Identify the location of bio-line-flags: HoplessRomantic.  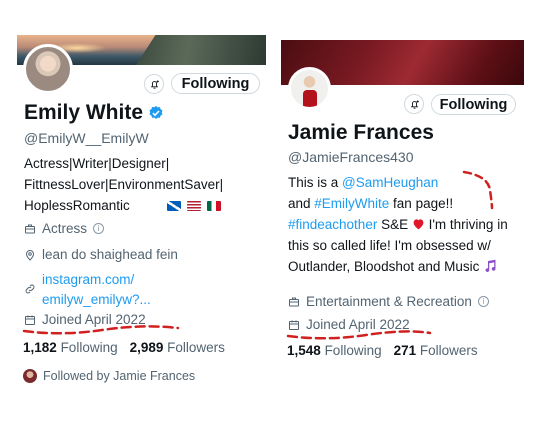
(144, 205).